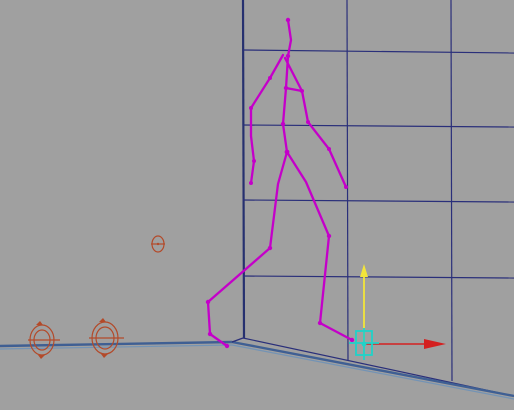 Image resolution: width=514 pixels, height=410 pixels. Describe the element at coordinates (106, 338) in the screenshot. I see `rotate-control-icon-c` at that location.